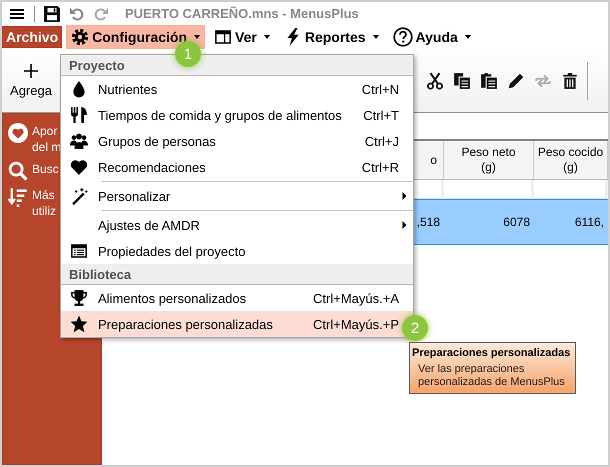 Image resolution: width=610 pixels, height=467 pixels. What do you see at coordinates (136, 37) in the screenshot?
I see `menu-item: Configuración` at bounding box center [136, 37].